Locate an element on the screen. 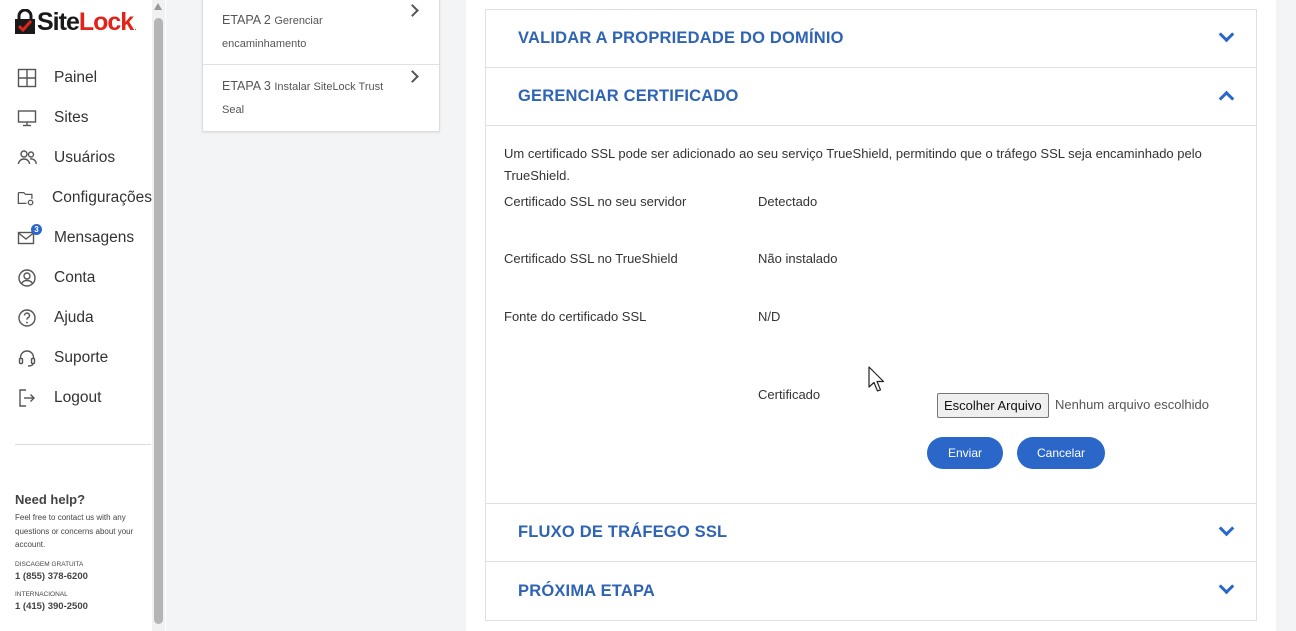  sidebar-scrollbar is located at coordinates (158, 315).